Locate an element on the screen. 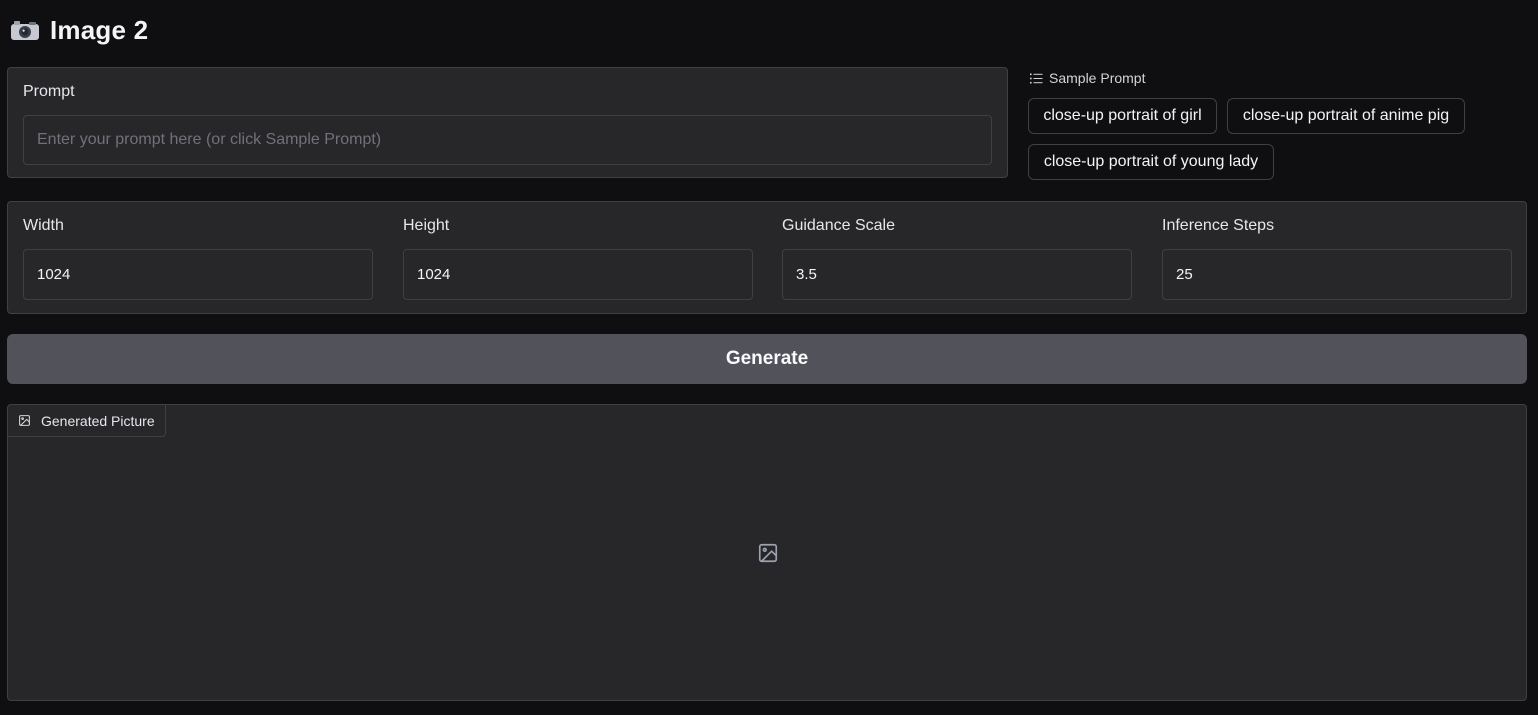  camera-icon is located at coordinates (25, 30).